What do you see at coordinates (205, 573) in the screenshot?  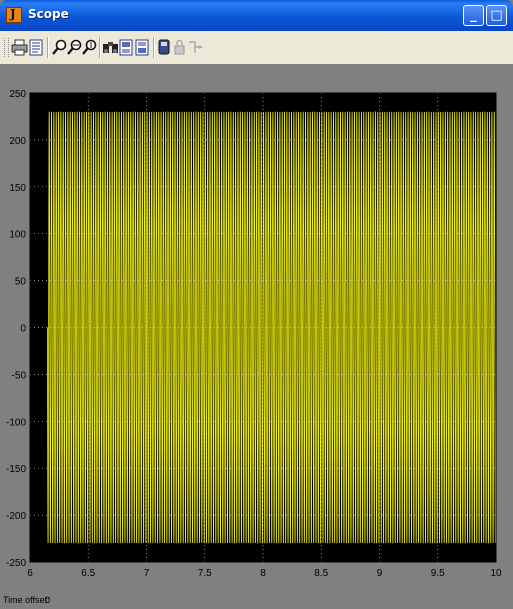 I see `x-tick-label: 7.5` at bounding box center [205, 573].